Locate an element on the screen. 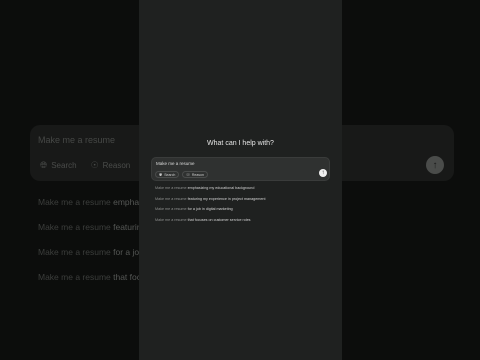 The image size is (480, 360). prompt-input: Make me a resume is located at coordinates (175, 163).